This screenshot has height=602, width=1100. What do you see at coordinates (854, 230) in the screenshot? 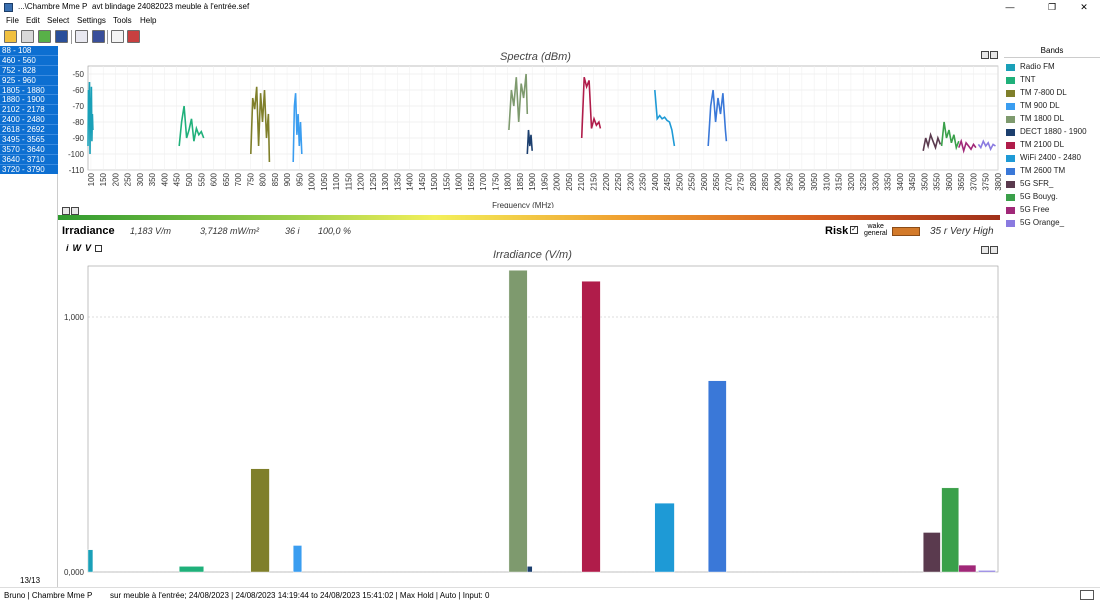
I see `wake-checkbox: ✓` at bounding box center [854, 230].